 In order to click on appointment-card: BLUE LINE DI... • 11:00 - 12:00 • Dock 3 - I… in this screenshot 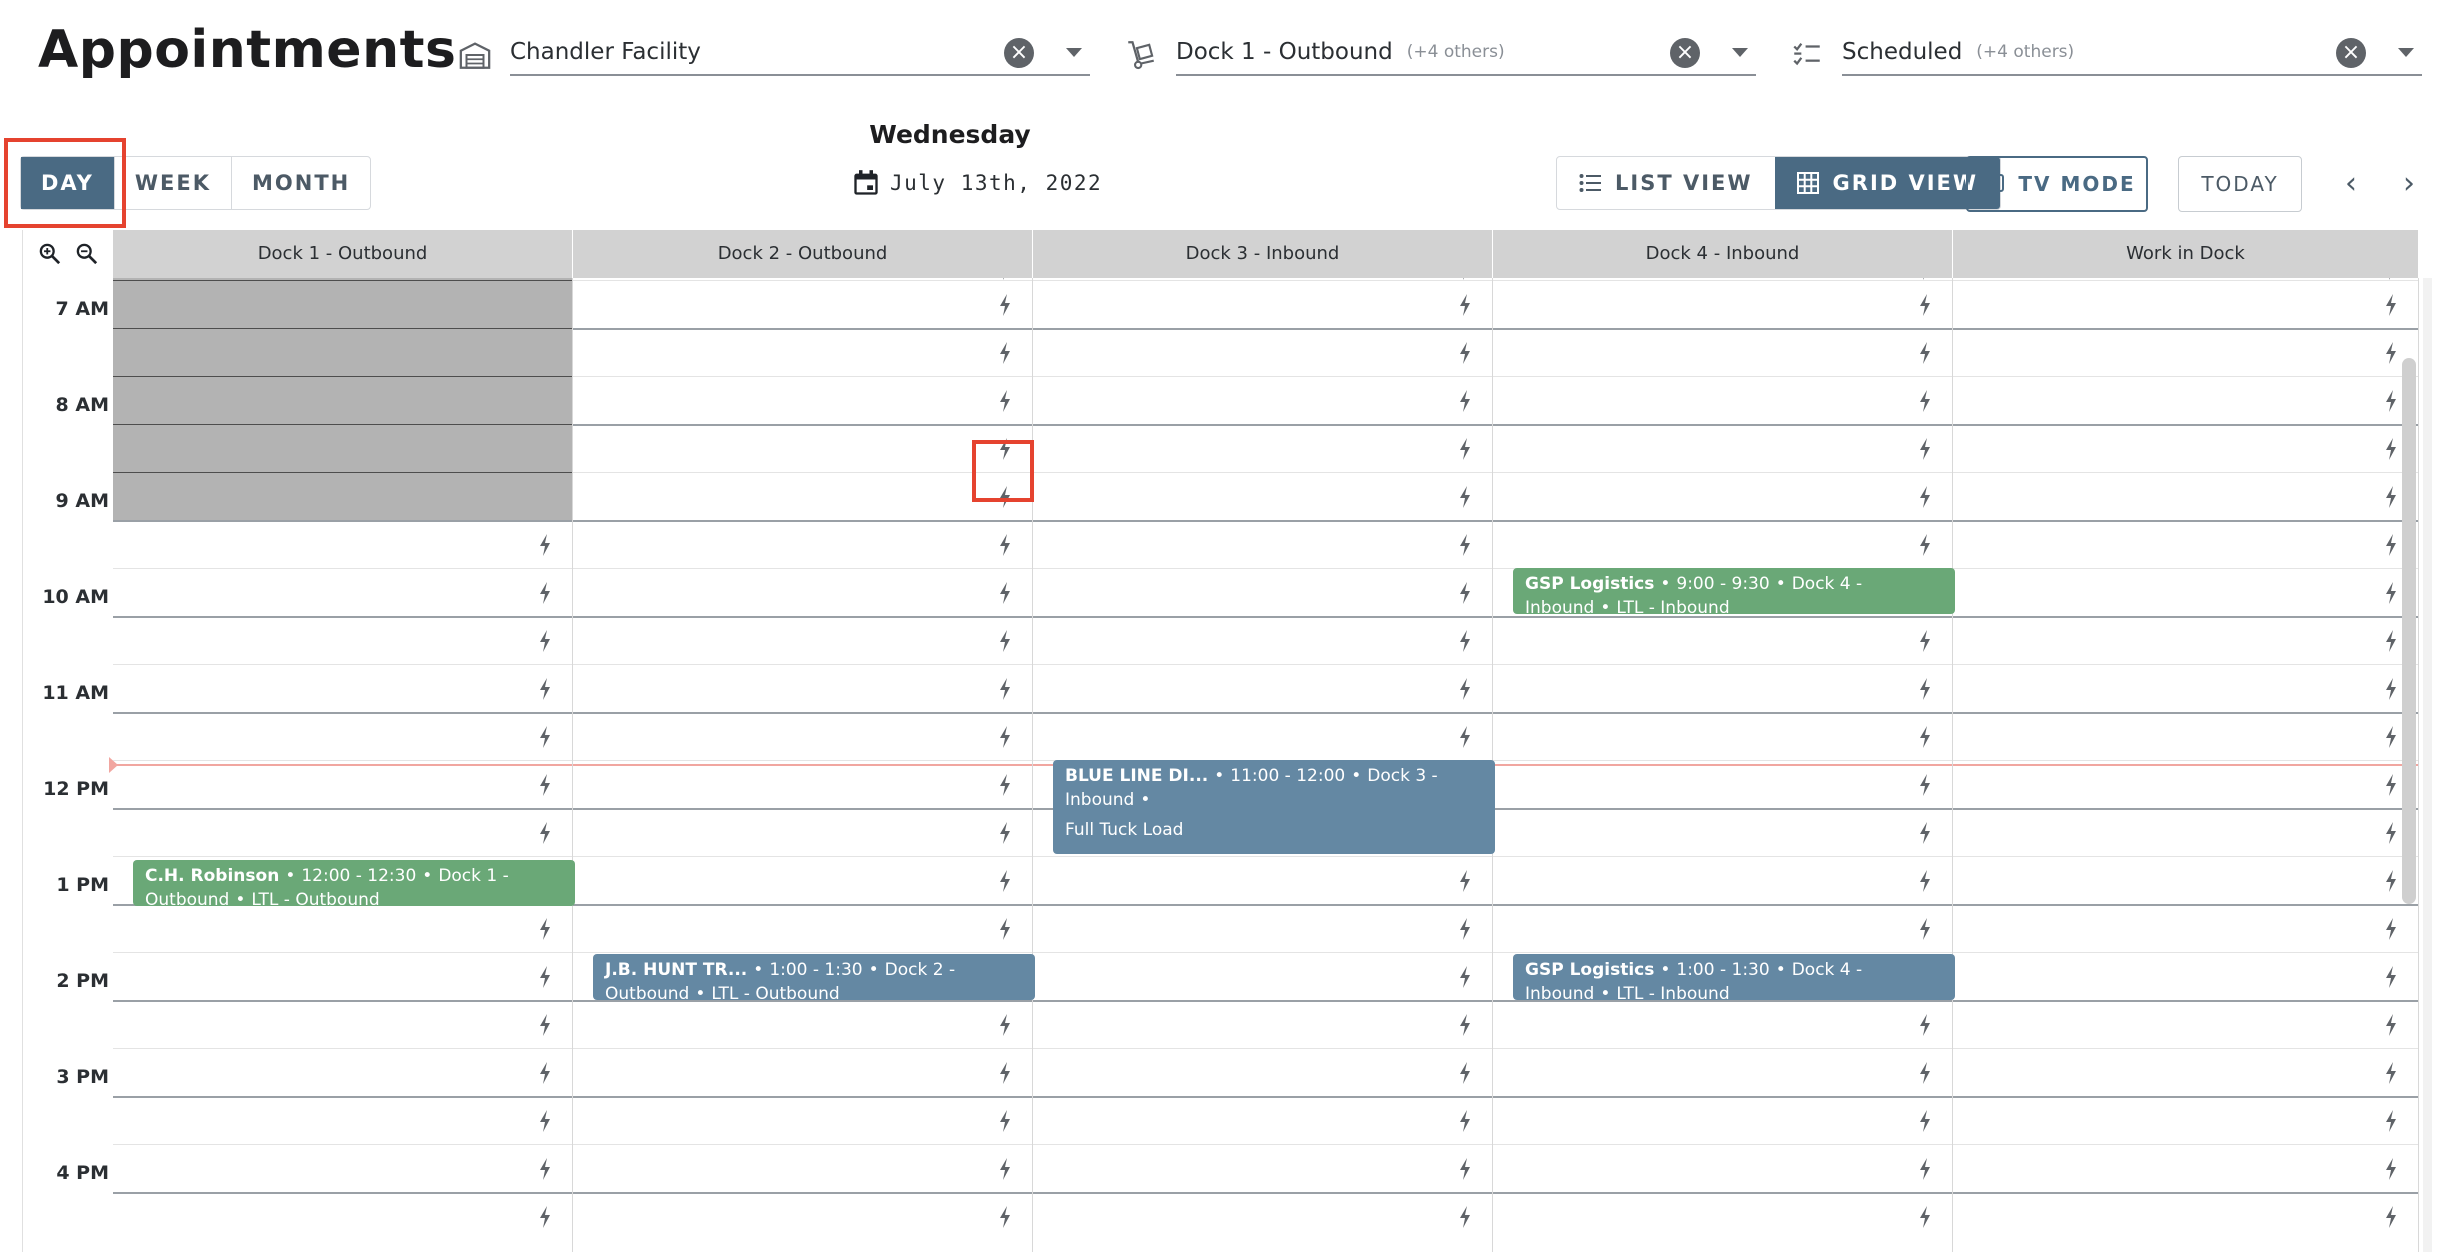, I will do `click(1274, 807)`.